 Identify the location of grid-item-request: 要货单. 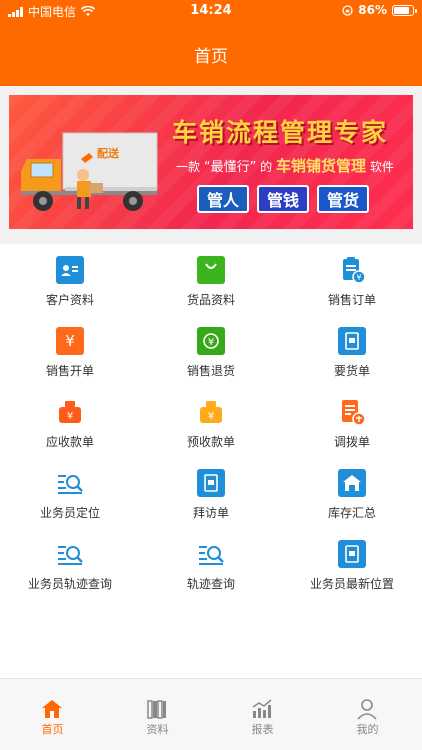
(352, 350).